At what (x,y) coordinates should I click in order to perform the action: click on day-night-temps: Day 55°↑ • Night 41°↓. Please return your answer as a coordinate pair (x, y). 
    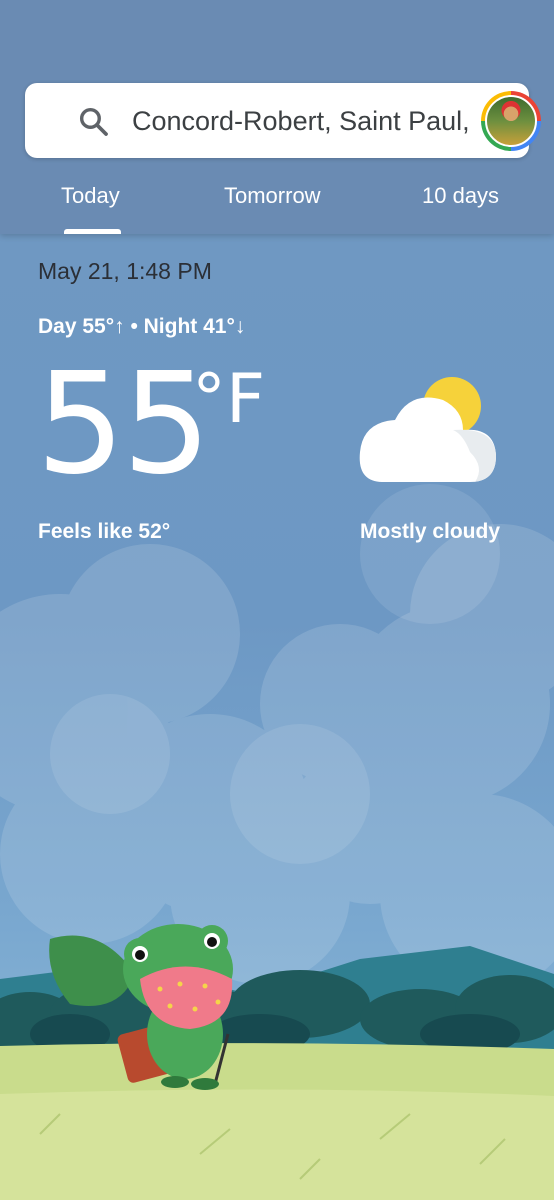
    Looking at the image, I should click on (142, 326).